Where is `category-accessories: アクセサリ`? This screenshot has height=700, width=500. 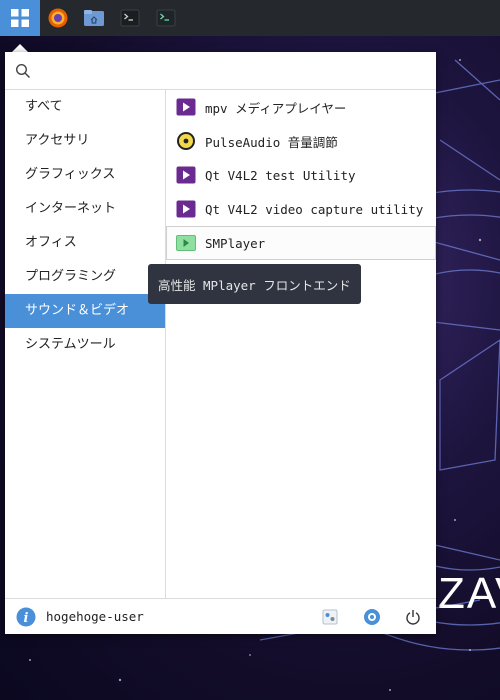
category-accessories: アクセサリ is located at coordinates (85, 141).